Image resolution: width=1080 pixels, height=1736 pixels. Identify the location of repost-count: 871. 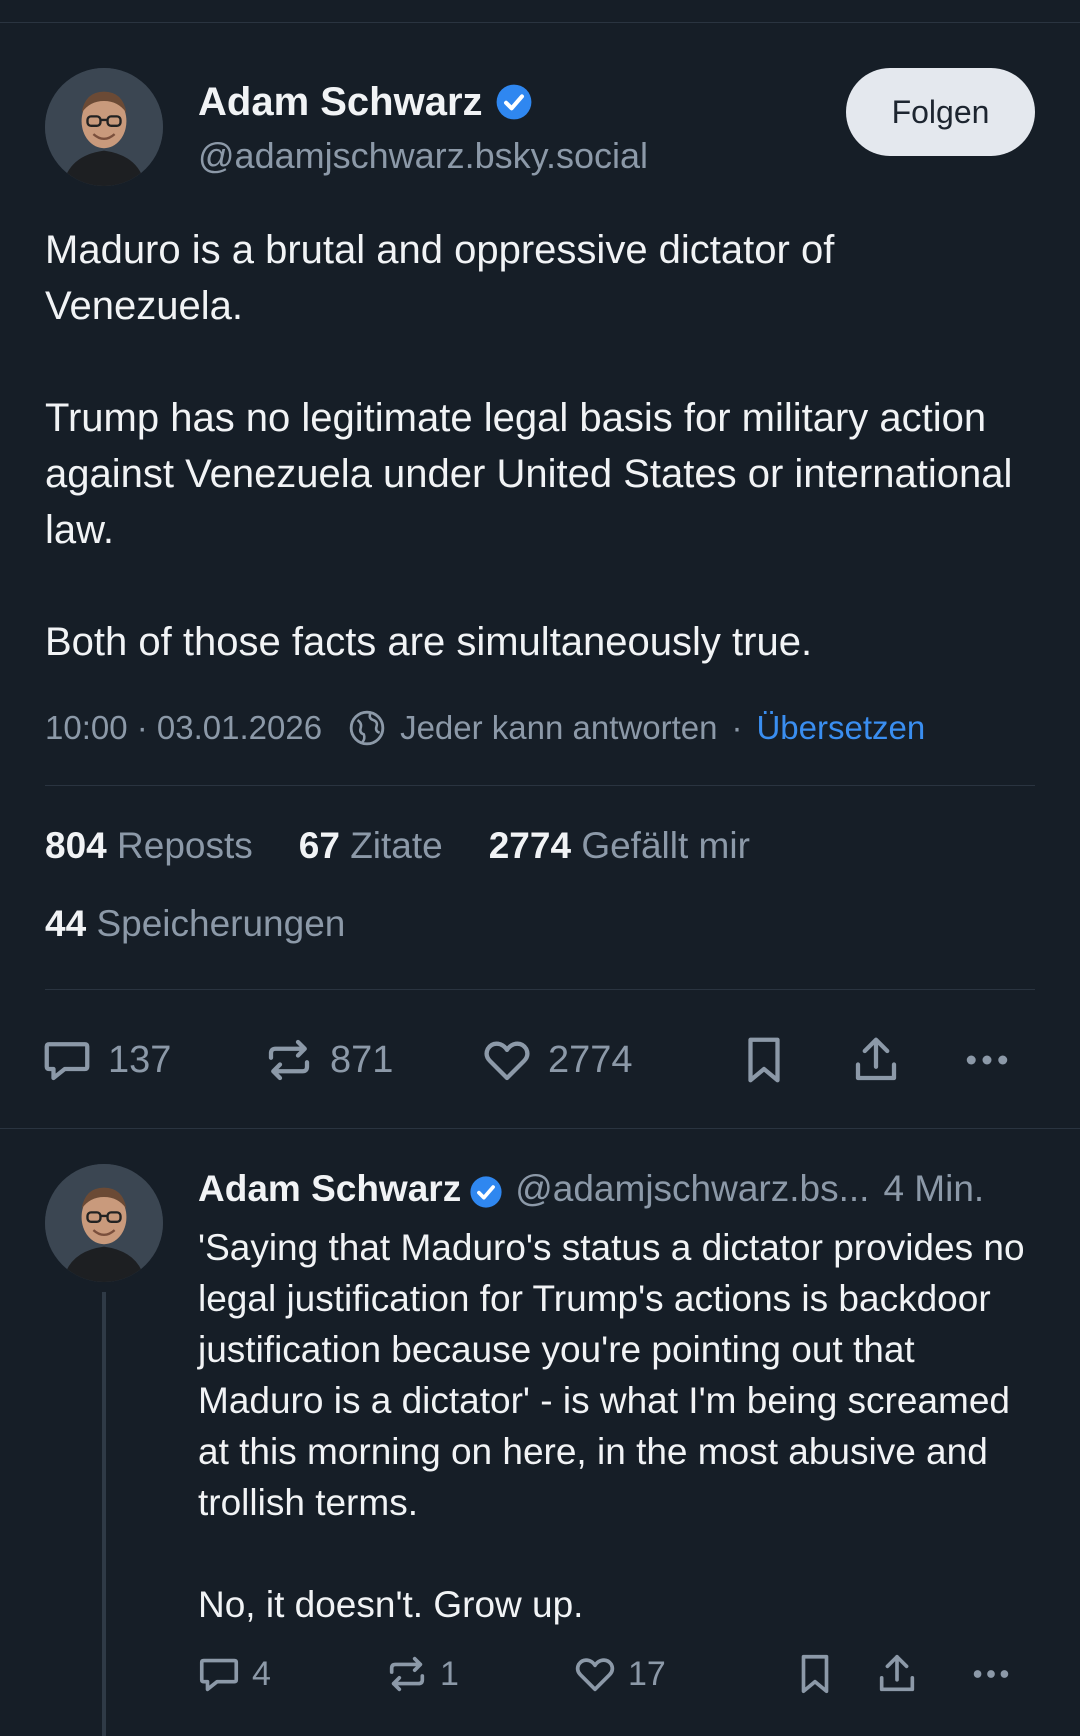
(362, 1059).